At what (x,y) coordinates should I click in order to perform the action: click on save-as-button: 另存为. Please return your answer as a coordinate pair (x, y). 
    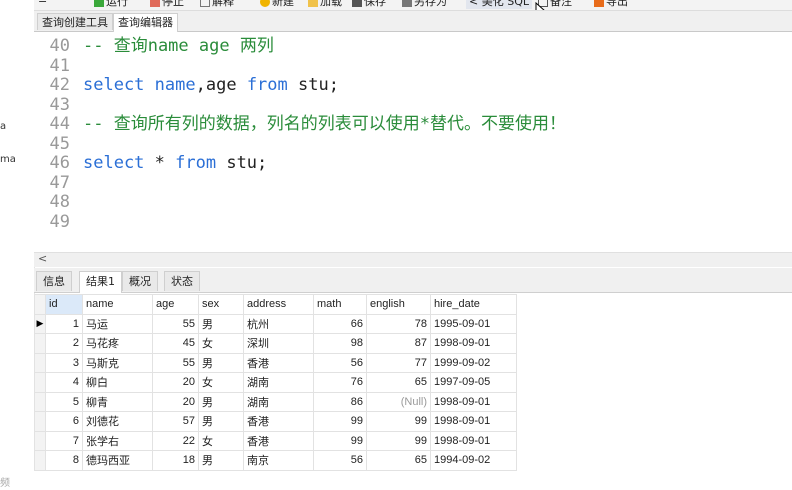
    Looking at the image, I should click on (424, 4).